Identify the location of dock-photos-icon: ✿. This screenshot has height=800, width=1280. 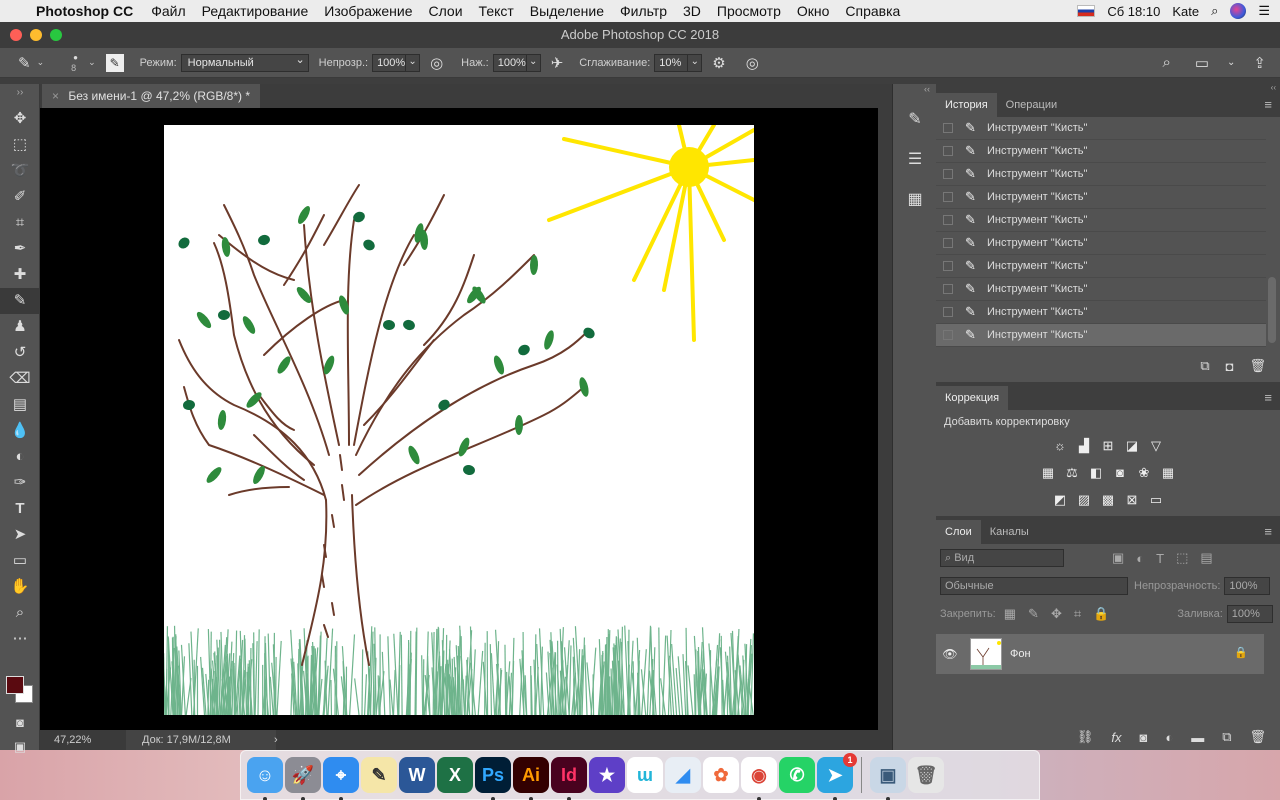
(721, 775).